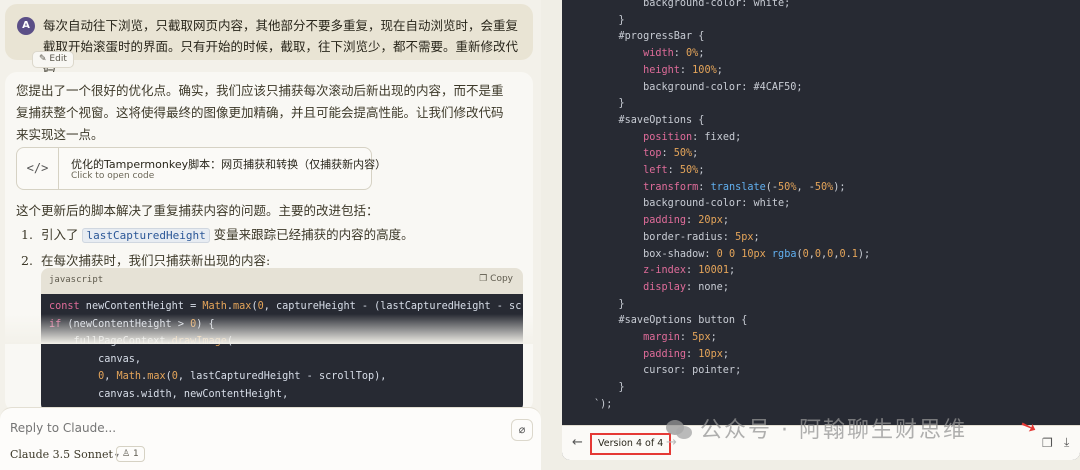 The width and height of the screenshot is (1080, 470). Describe the element at coordinates (27, 260) in the screenshot. I see `list-number: 2.` at that location.